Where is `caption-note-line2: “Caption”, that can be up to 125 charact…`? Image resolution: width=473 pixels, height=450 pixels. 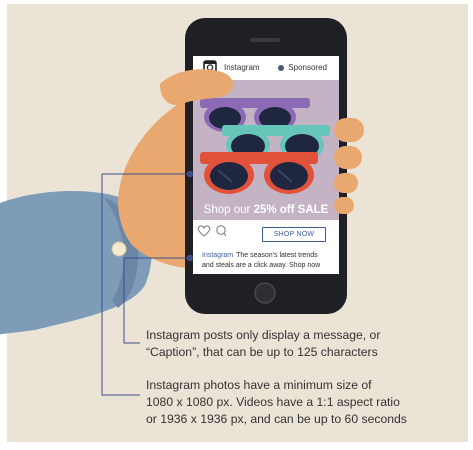
caption-note-line2: “Caption”, that can be up to 125 charact… is located at coordinates (262, 352).